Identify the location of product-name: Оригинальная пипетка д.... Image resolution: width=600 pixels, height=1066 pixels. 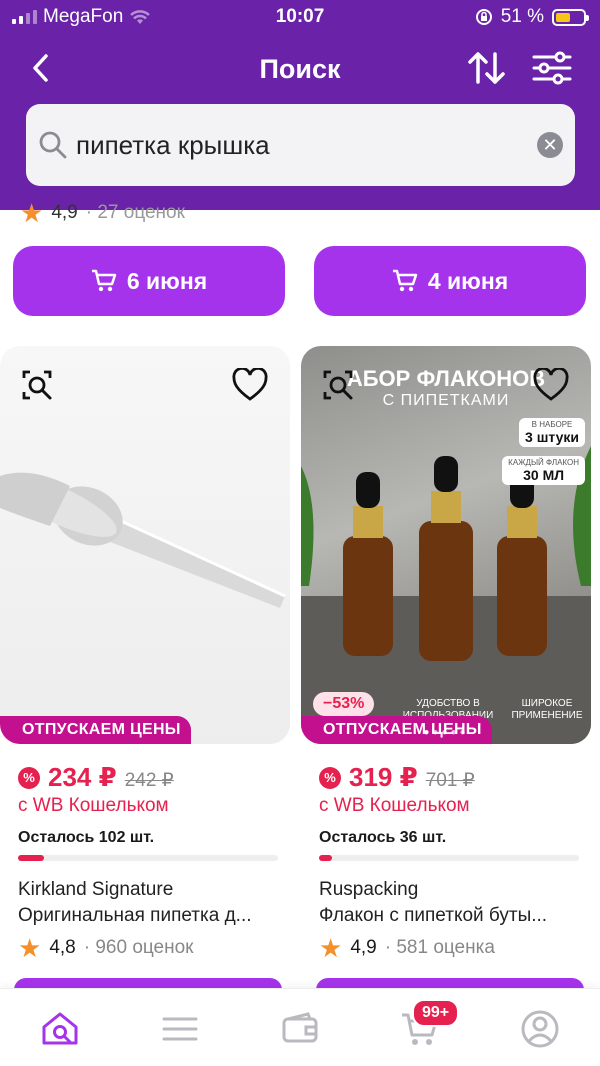
(137, 916).